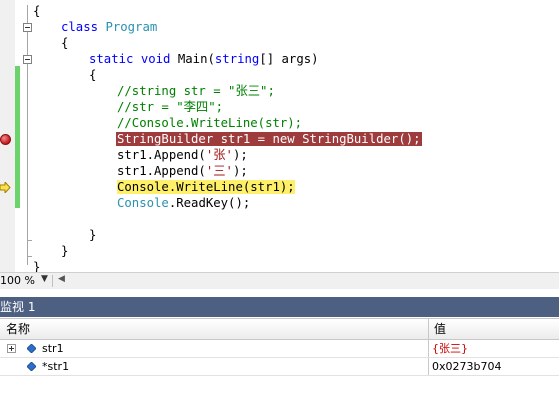 The height and width of the screenshot is (410, 559). I want to click on watch-title: 监视 1, so click(18, 307).